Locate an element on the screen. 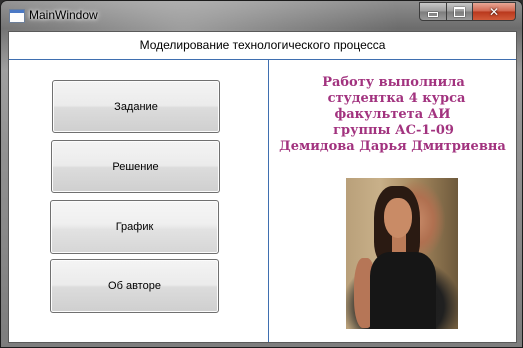 This screenshot has width=523, height=348. author-line: факультета АИ is located at coordinates (392, 114).